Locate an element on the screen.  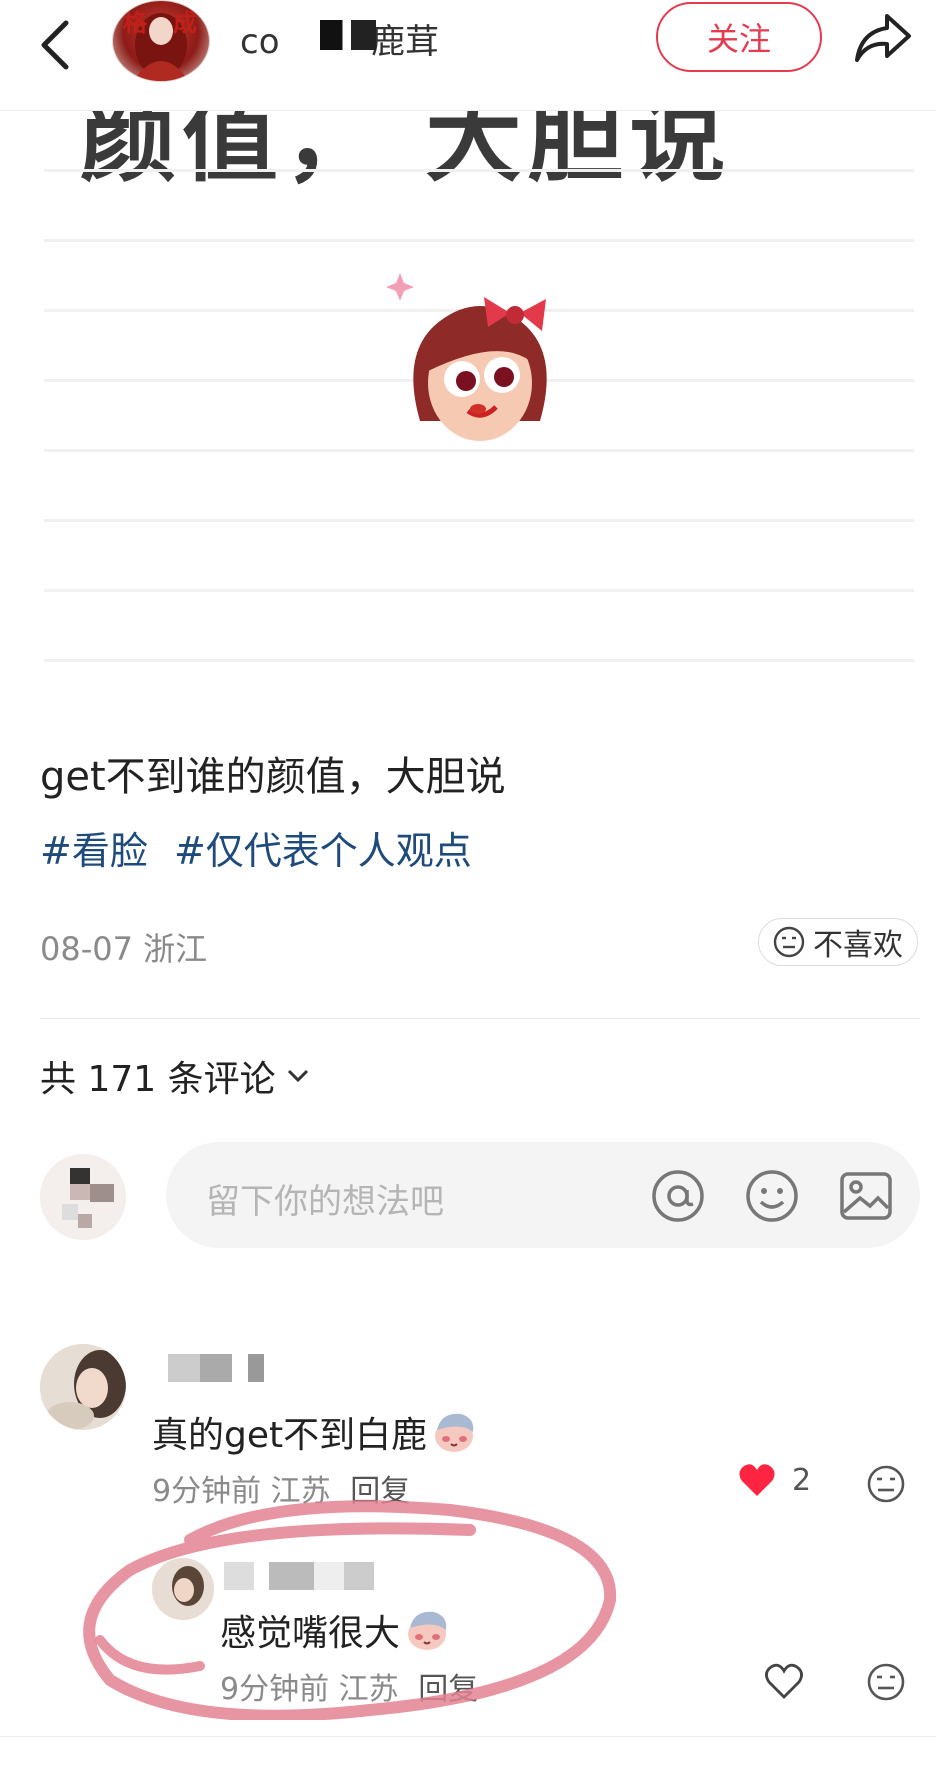
comment-meta: 9分钟前 江苏 回复 is located at coordinates (281, 1488).